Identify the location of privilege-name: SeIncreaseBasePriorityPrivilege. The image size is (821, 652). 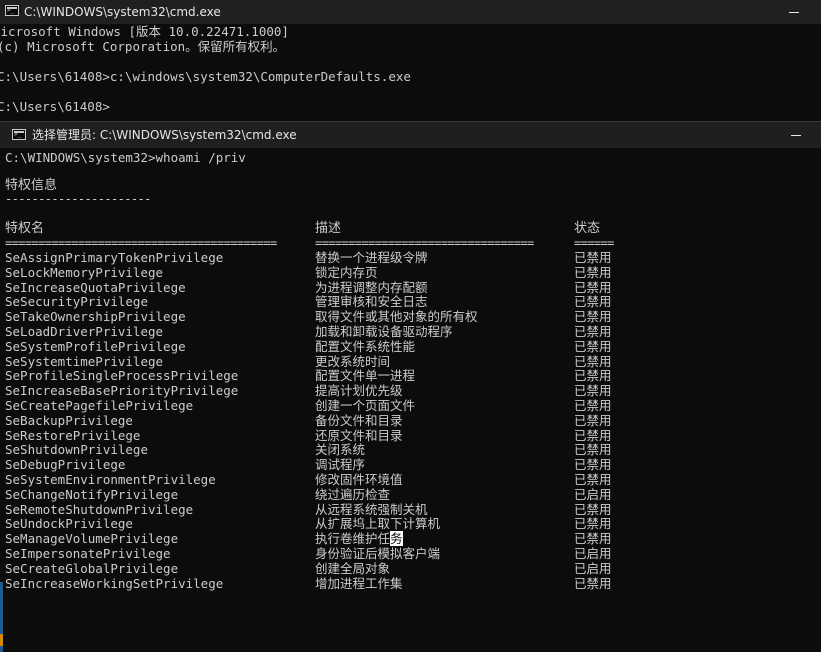
(122, 391).